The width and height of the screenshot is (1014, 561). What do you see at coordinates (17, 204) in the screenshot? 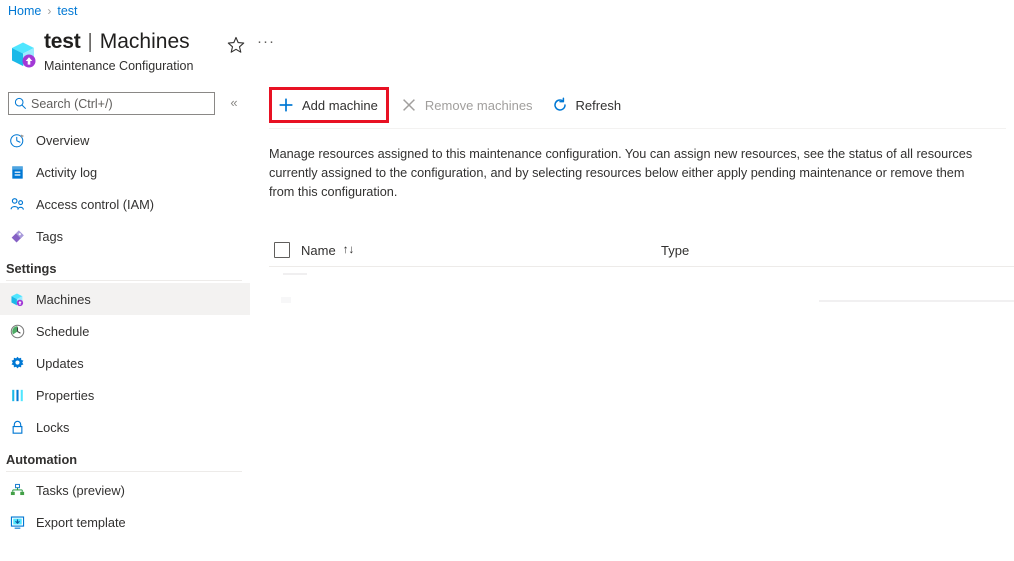
I see `access-control-icon` at bounding box center [17, 204].